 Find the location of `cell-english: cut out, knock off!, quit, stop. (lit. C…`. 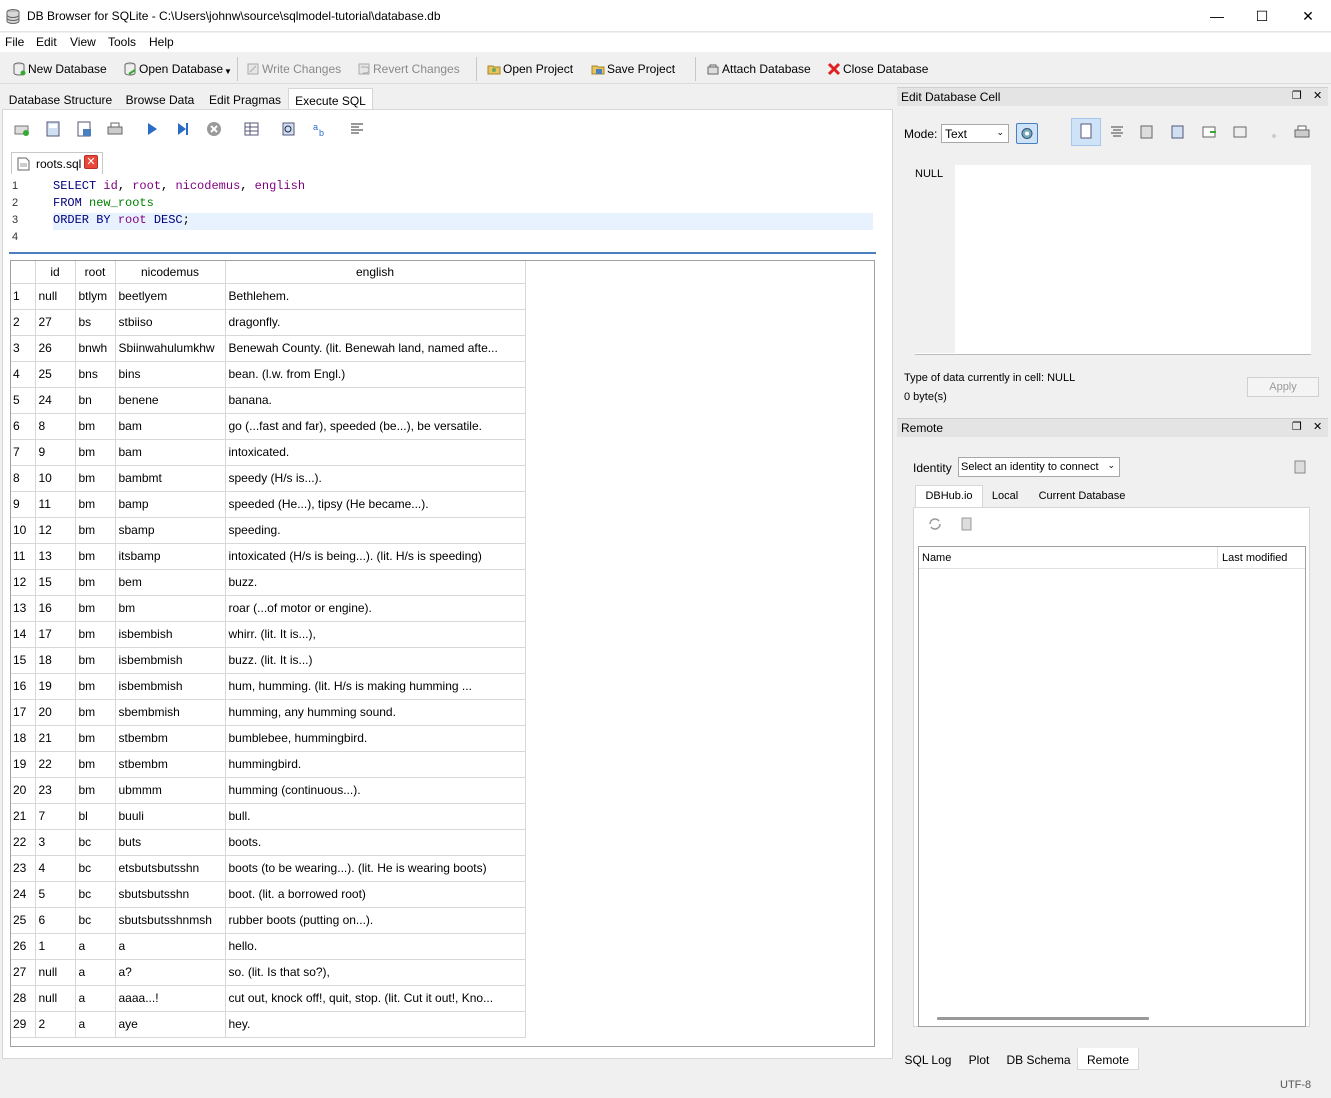

cell-english: cut out, knock off!, quit, stop. (lit. C… is located at coordinates (375, 998).